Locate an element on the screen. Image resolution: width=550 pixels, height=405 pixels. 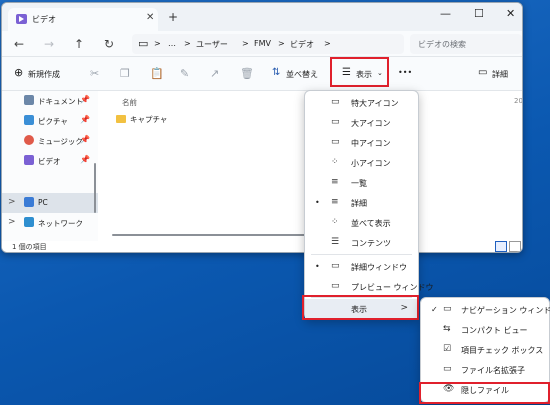
menu-item-content: ☰ コンテンツ is located at coordinates (361, 243).